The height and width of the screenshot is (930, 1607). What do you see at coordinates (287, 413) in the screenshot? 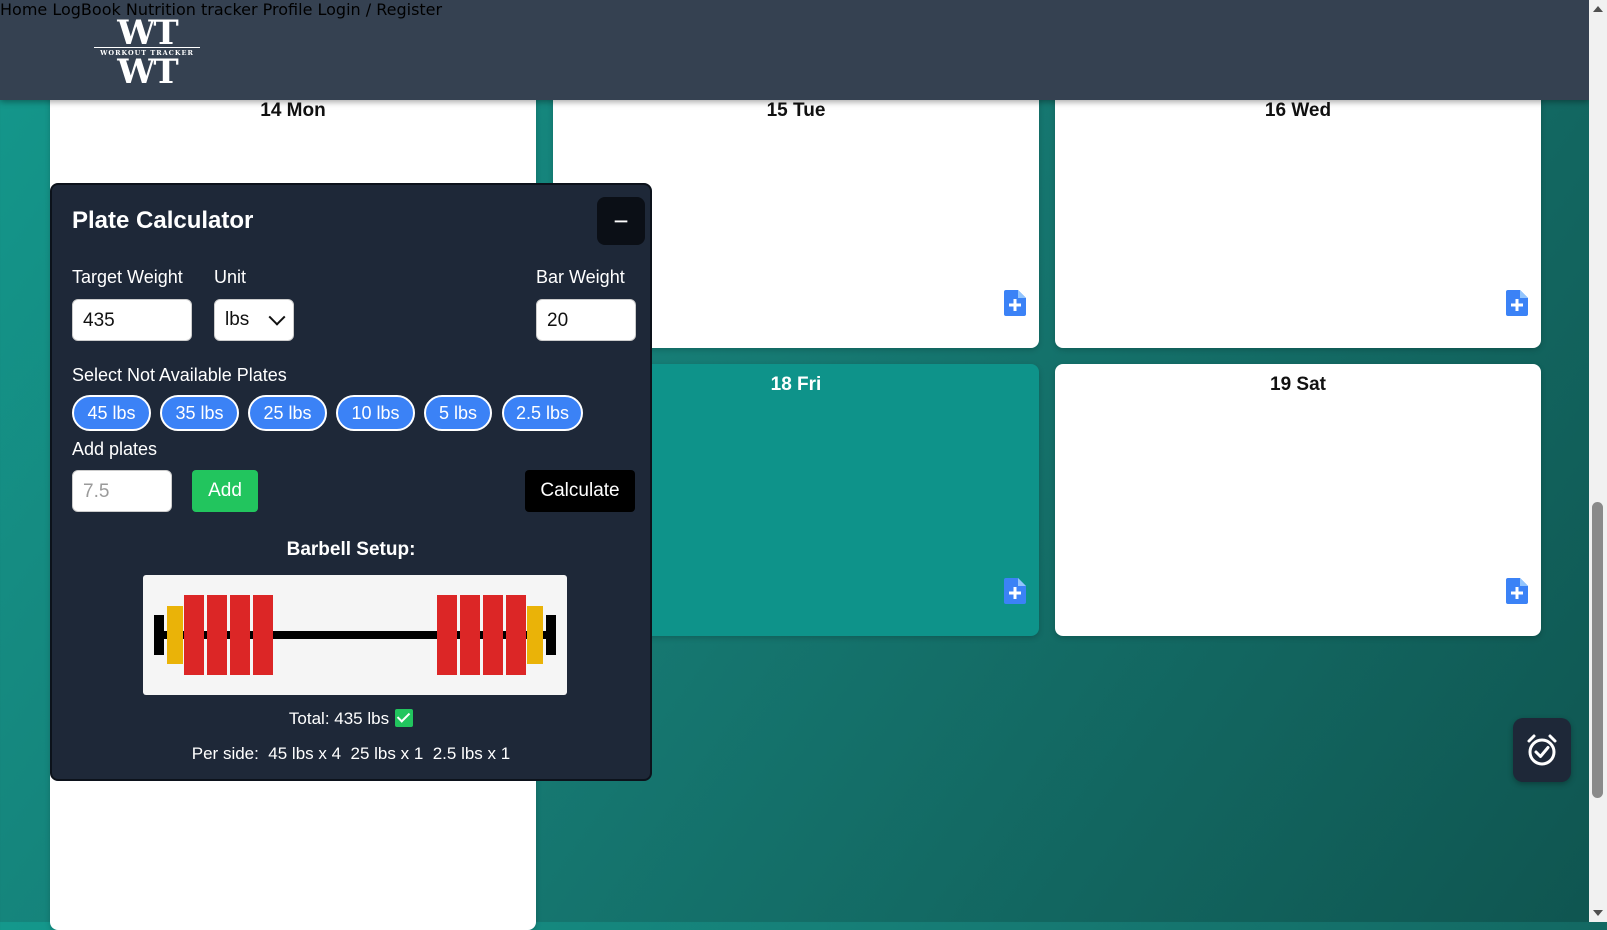
I see `plate-chip-25: 25 lbs` at bounding box center [287, 413].